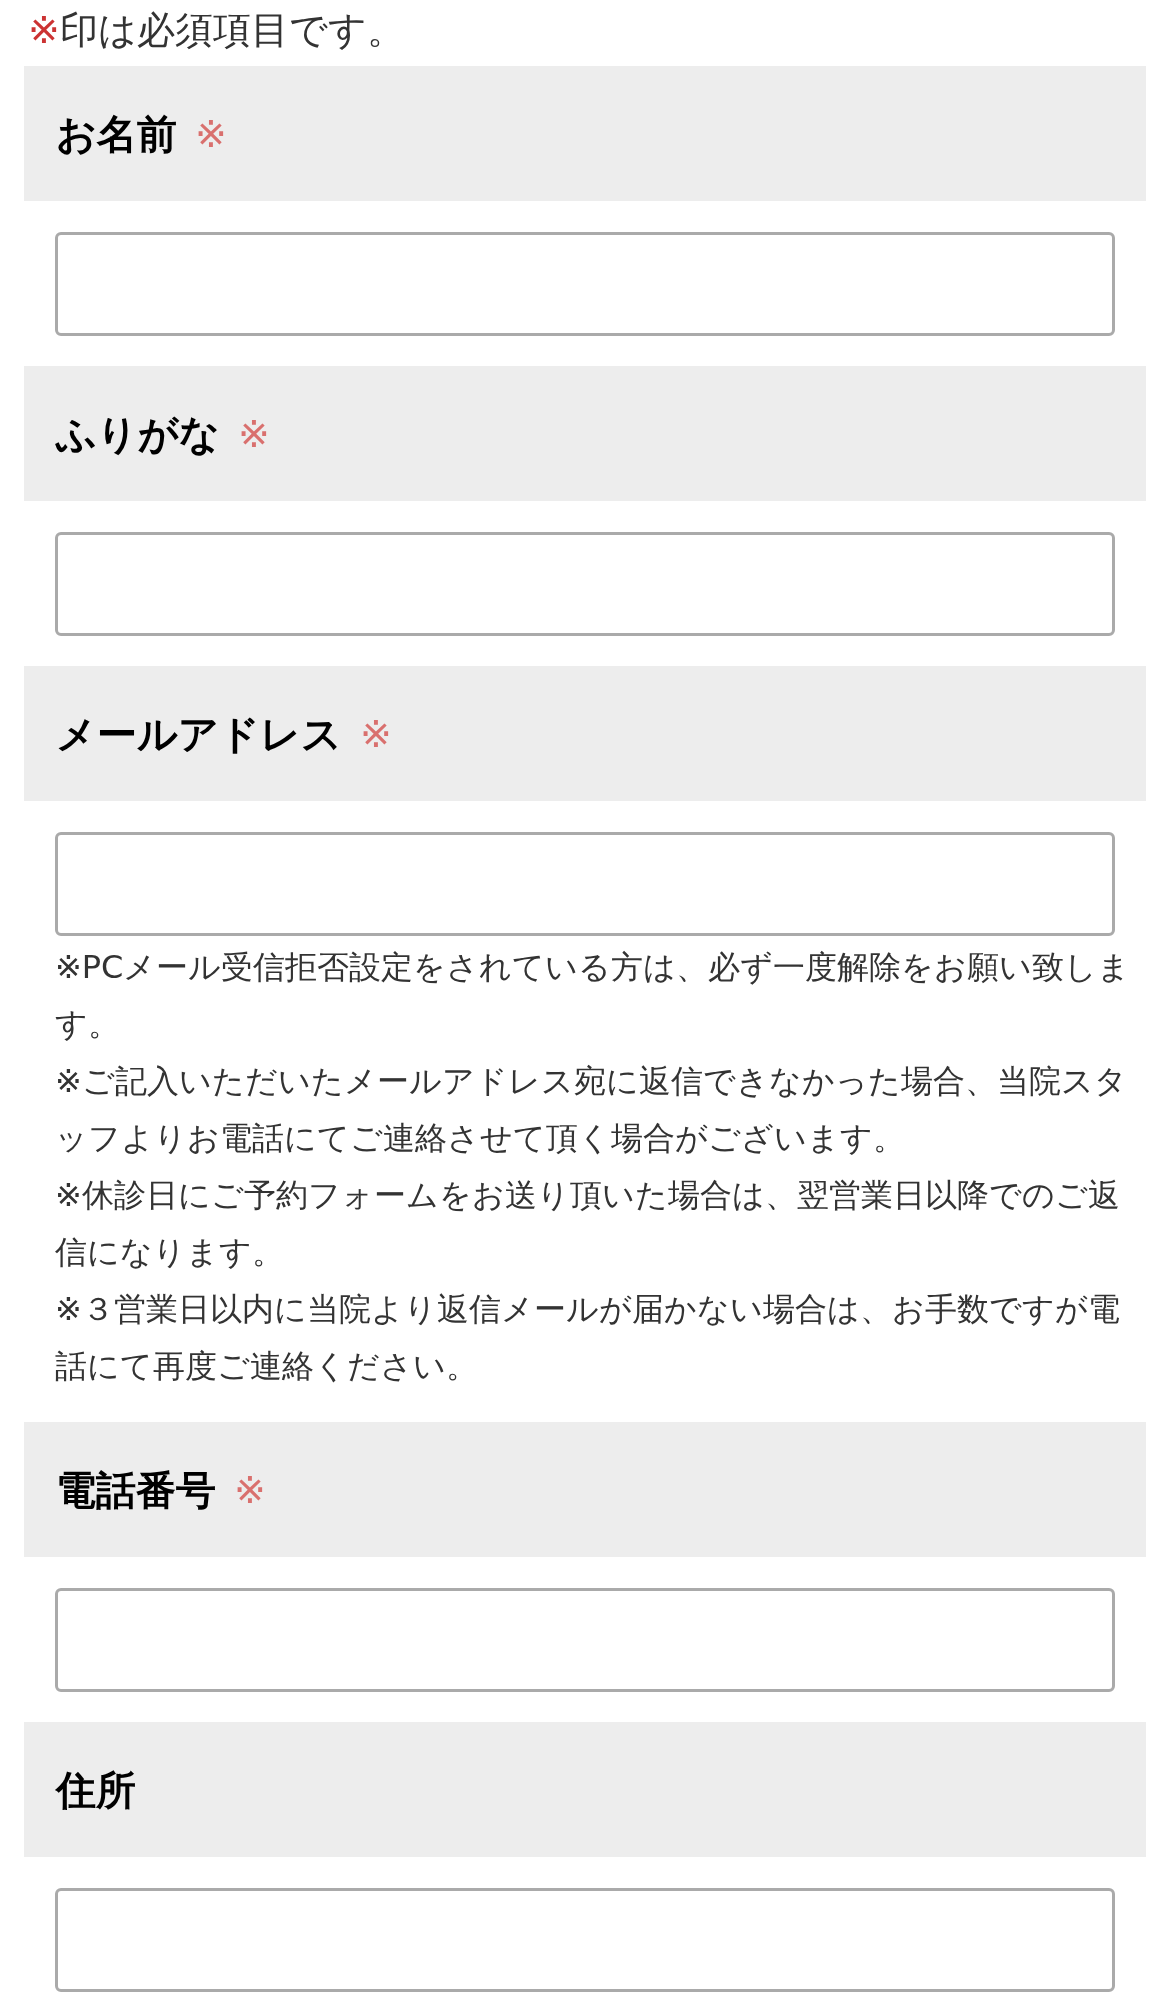  I want to click on field-label: お名前, so click(116, 133).